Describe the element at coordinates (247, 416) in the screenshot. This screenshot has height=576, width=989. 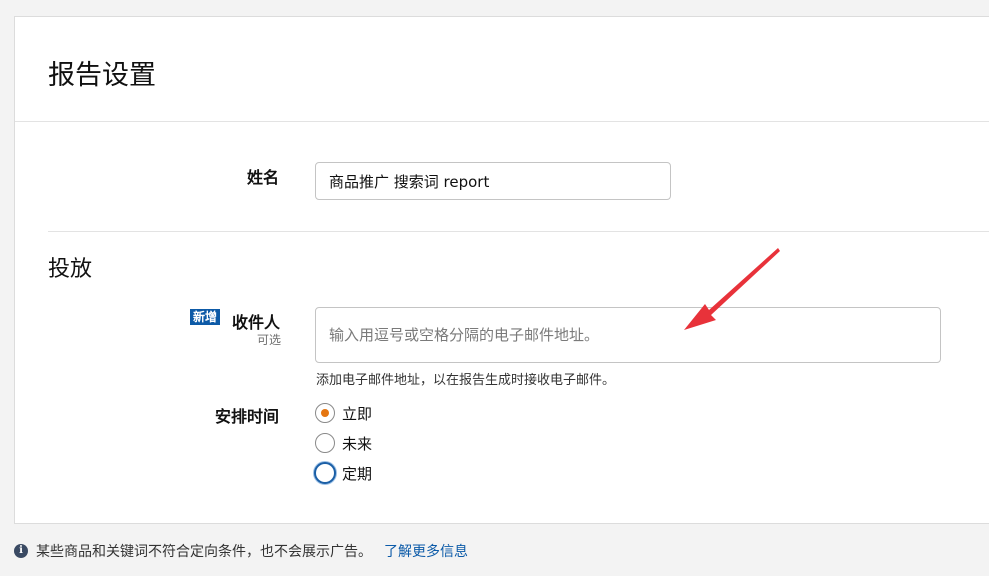
I see `schedule-label: 安排时间` at that location.